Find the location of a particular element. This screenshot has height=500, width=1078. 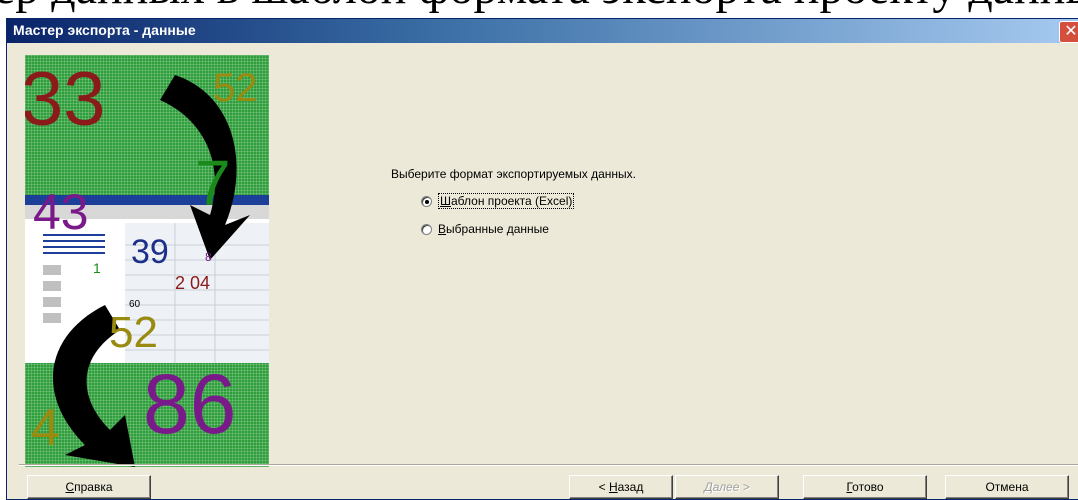

illustration-number: 43 is located at coordinates (61, 212).